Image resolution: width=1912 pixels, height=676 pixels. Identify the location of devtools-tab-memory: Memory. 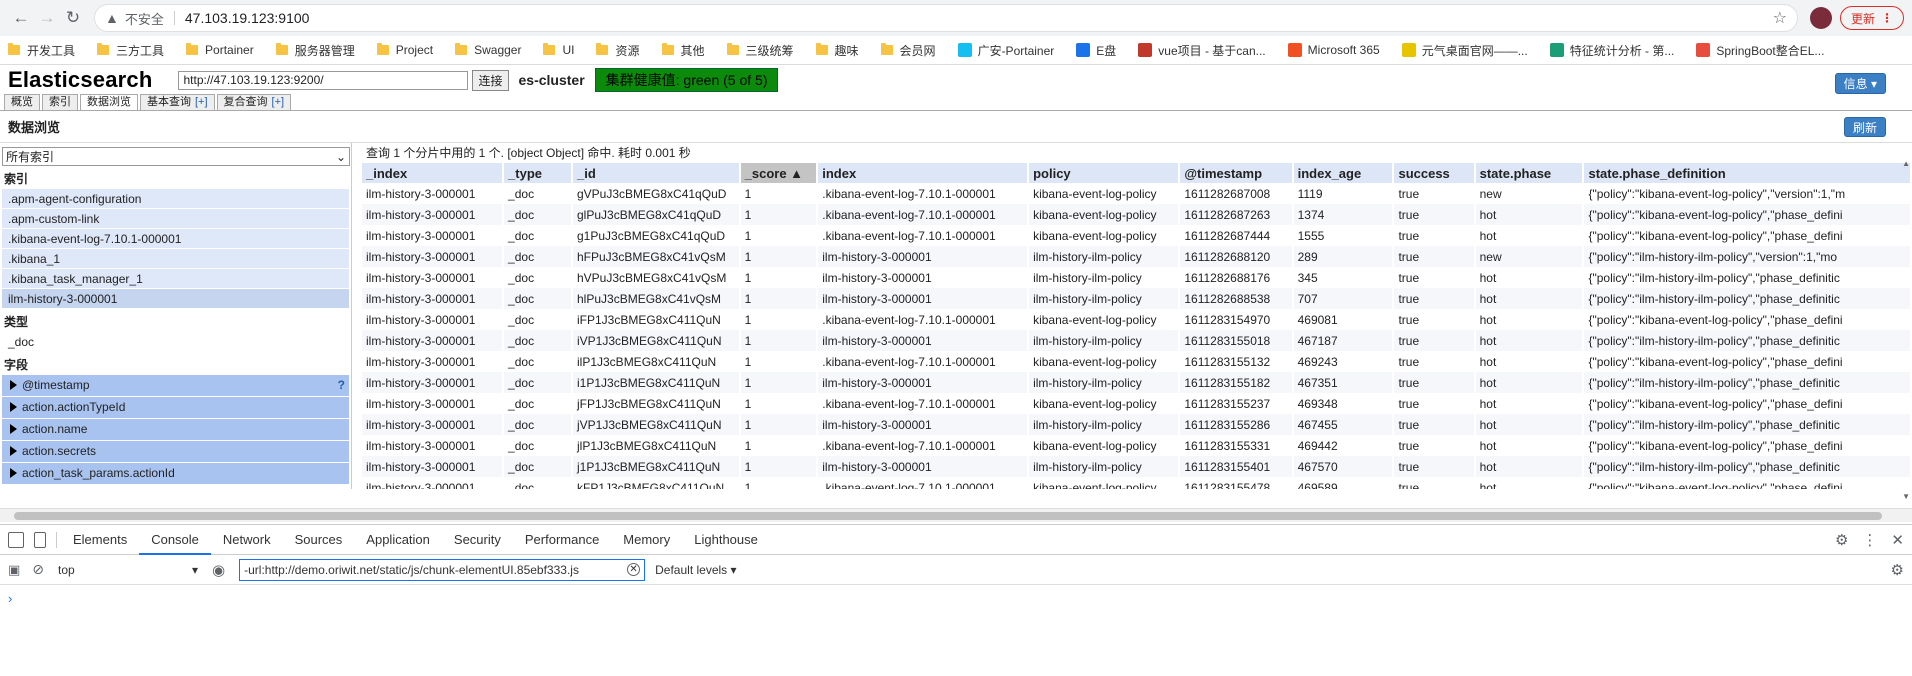
(646, 540).